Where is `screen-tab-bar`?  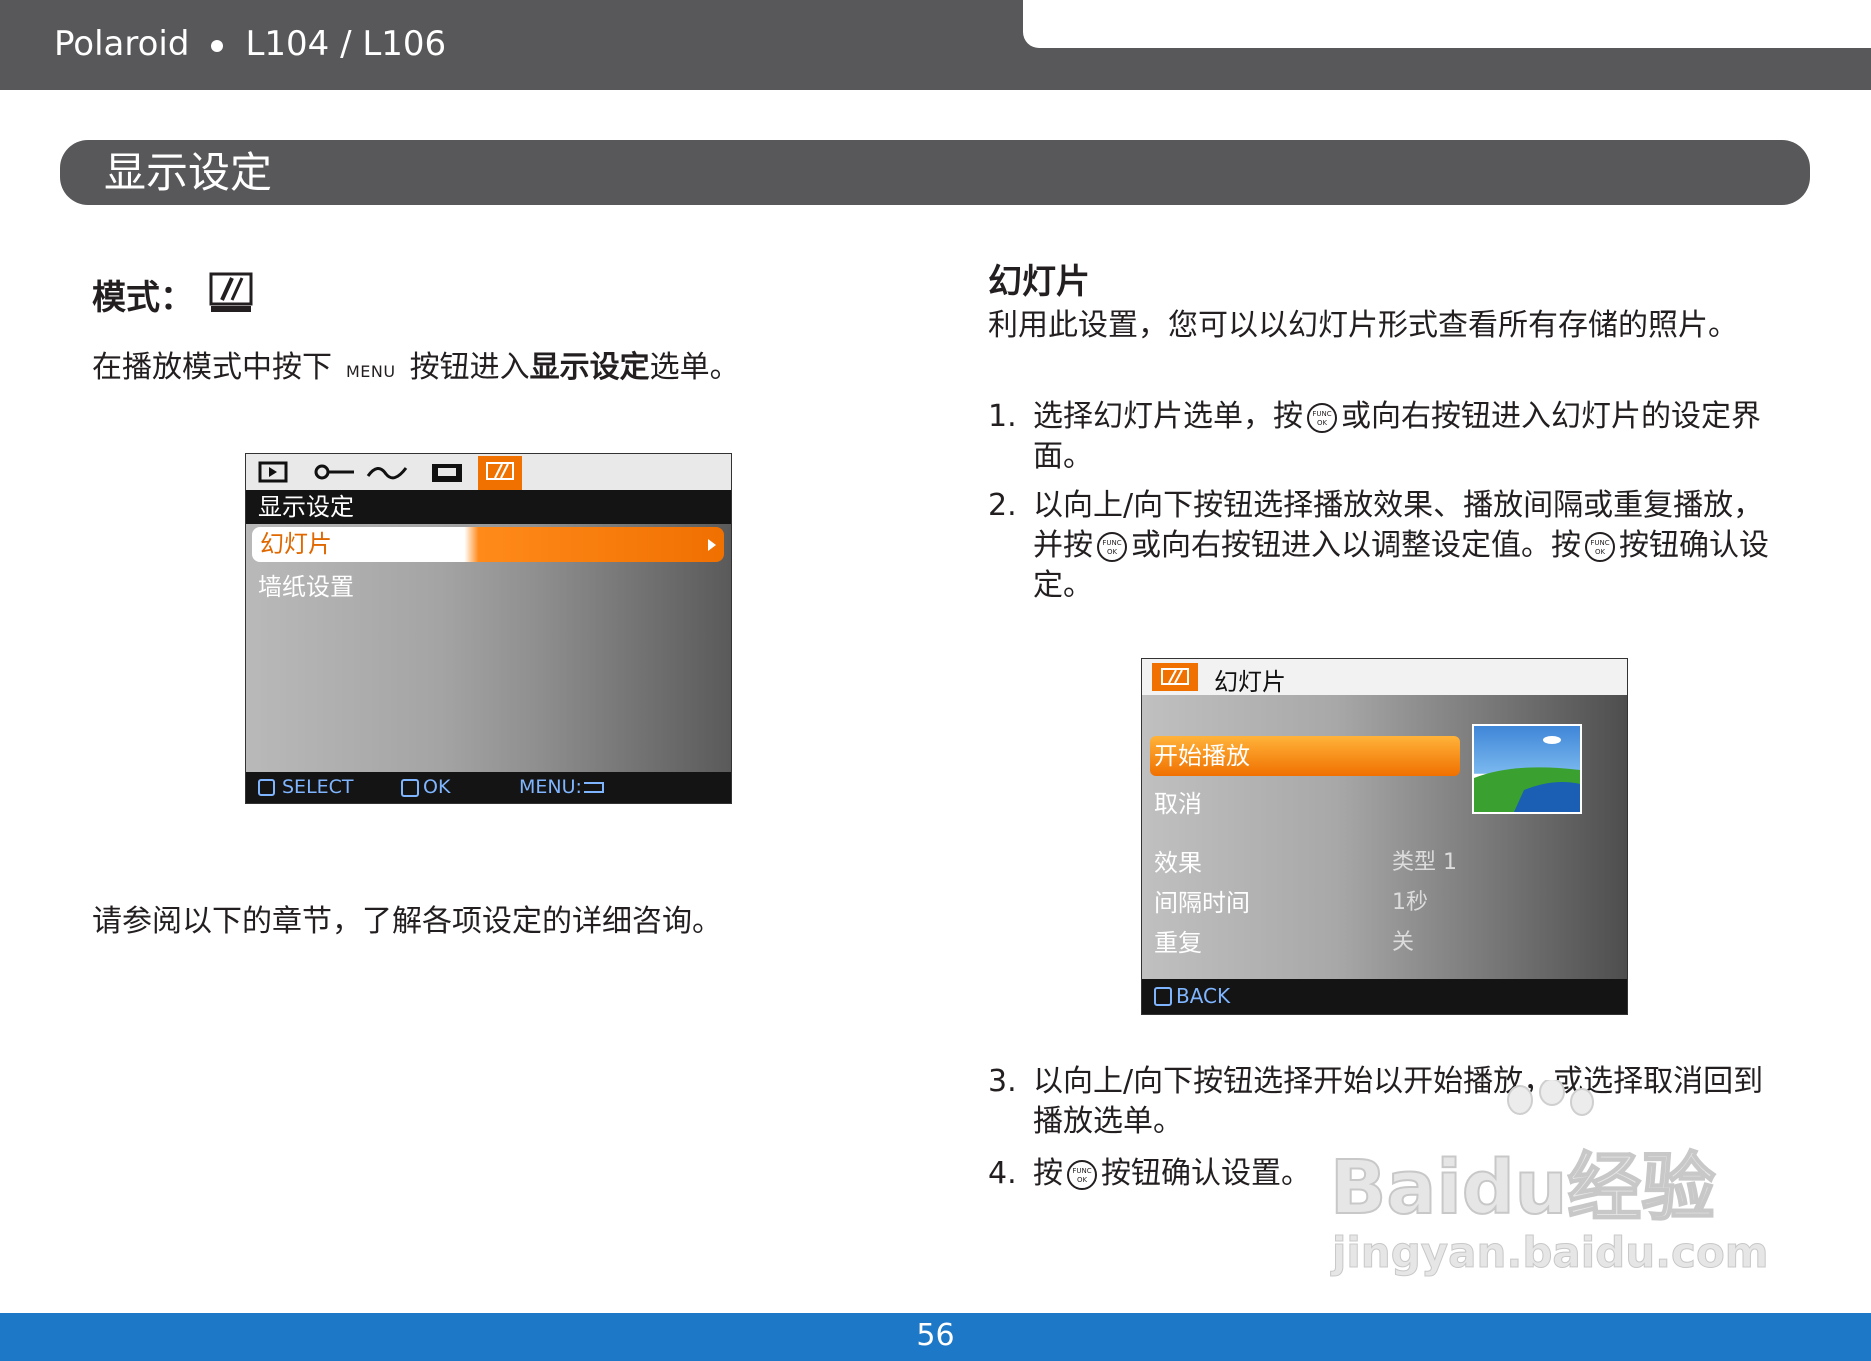 screen-tab-bar is located at coordinates (488, 472).